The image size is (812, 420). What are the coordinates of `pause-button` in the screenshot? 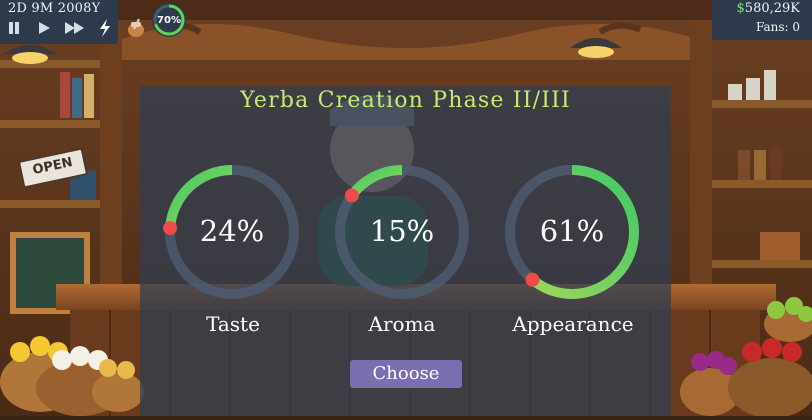 It's located at (14, 28).